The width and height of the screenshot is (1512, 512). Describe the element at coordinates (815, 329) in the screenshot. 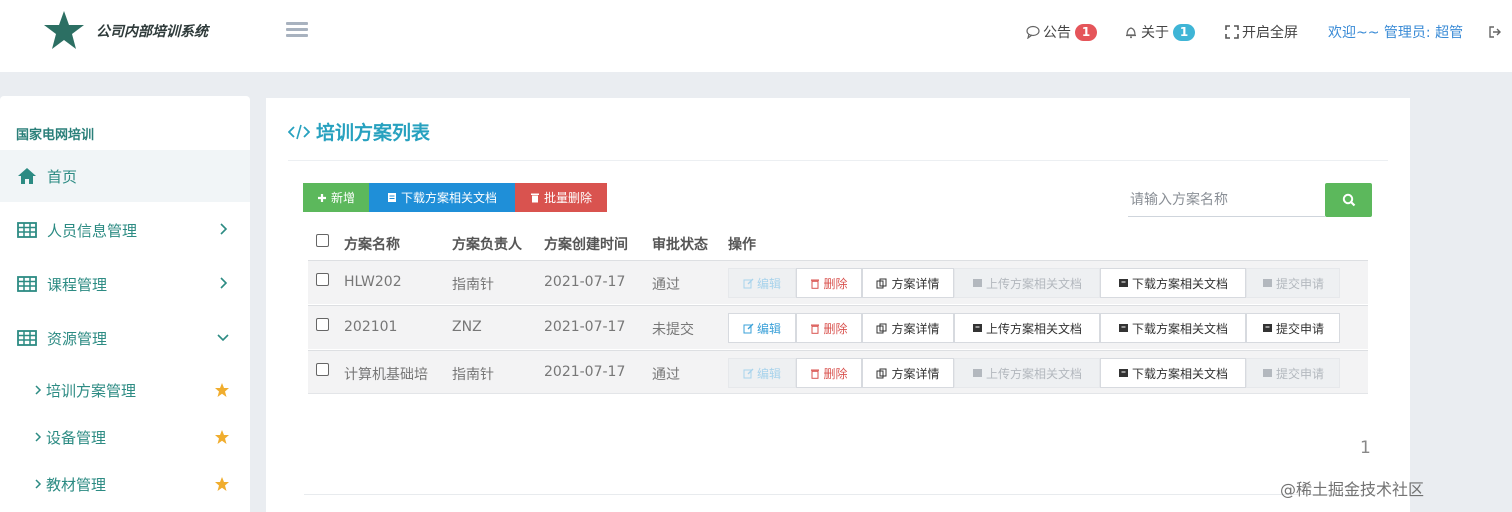

I see `trash-icon` at that location.